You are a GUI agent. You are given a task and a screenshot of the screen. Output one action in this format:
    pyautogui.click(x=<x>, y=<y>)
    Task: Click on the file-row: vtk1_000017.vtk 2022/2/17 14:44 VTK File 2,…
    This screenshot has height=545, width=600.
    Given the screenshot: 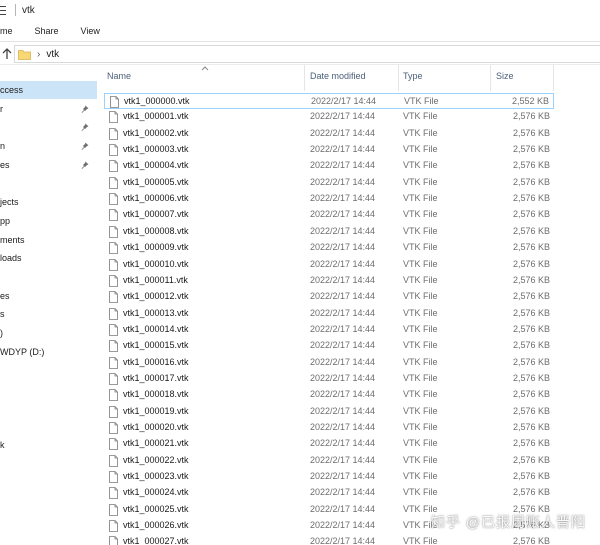 What is the action you would take?
    pyautogui.click(x=329, y=379)
    